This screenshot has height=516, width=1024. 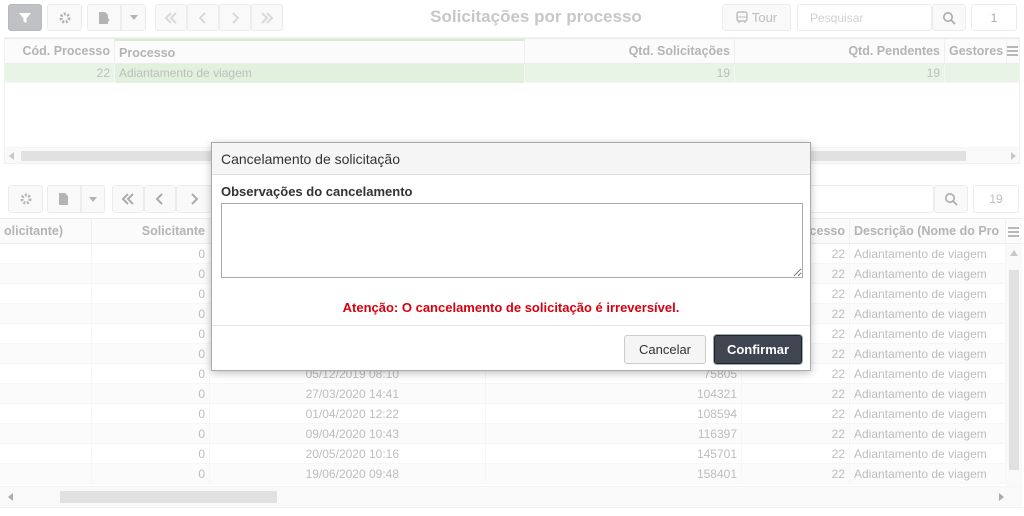 What do you see at coordinates (665, 349) in the screenshot?
I see `cancel-button: Cancelar` at bounding box center [665, 349].